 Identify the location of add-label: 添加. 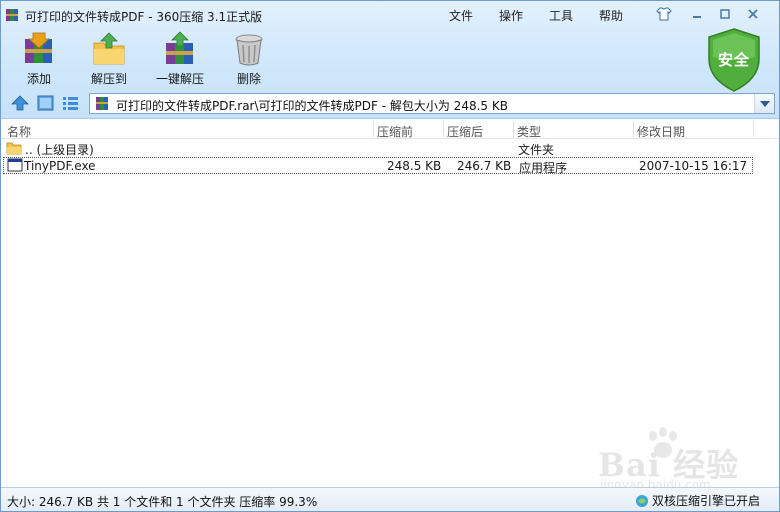
(38, 79).